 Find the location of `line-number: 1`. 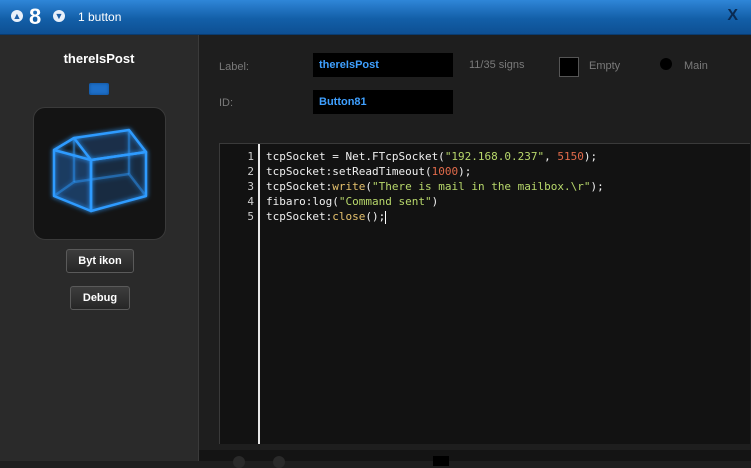

line-number: 1 is located at coordinates (250, 156).